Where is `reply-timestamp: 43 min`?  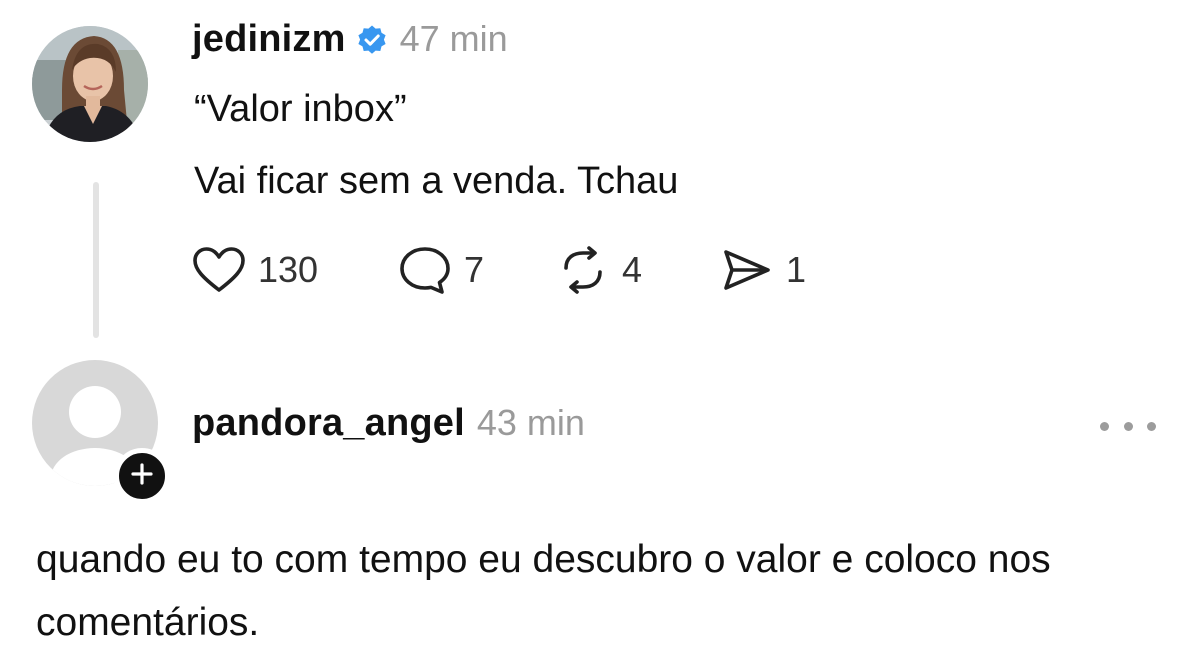
reply-timestamp: 43 min is located at coordinates (530, 422).